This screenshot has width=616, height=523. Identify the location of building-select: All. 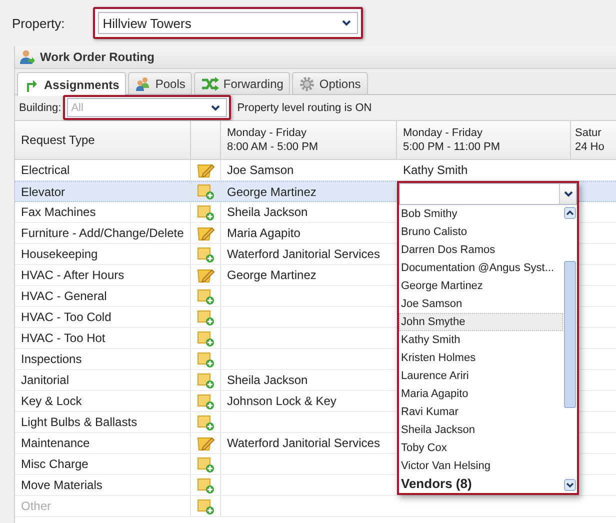
(147, 107).